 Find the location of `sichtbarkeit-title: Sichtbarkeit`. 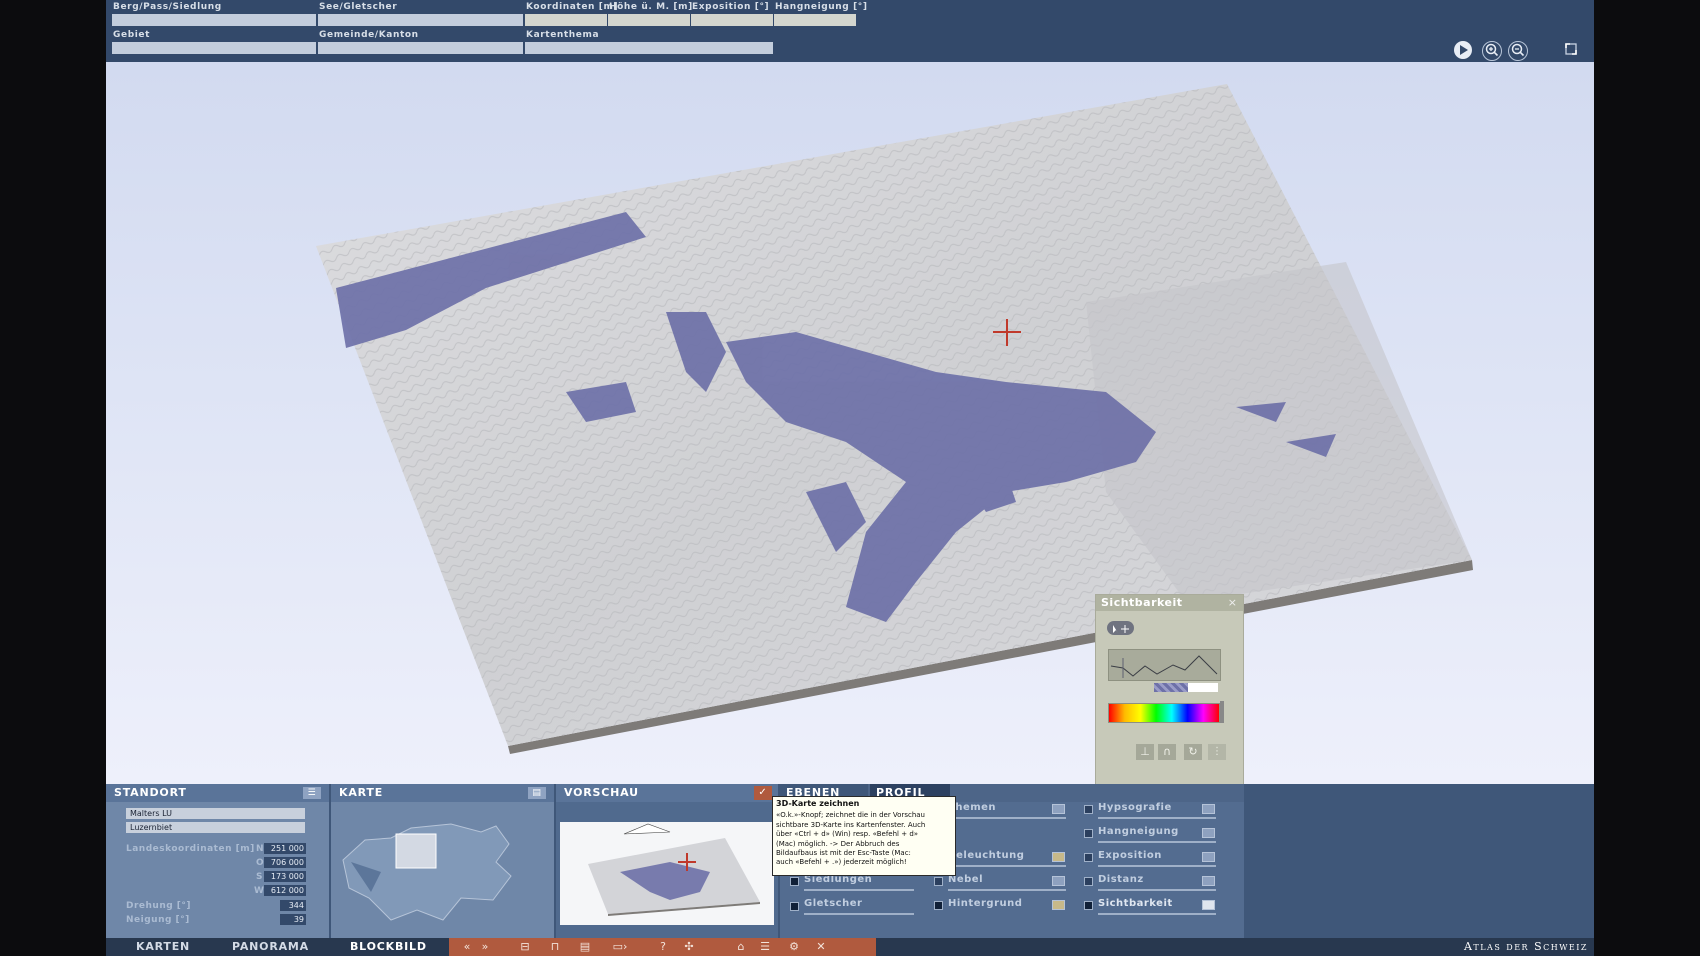

sichtbarkeit-title: Sichtbarkeit is located at coordinates (1169, 603).